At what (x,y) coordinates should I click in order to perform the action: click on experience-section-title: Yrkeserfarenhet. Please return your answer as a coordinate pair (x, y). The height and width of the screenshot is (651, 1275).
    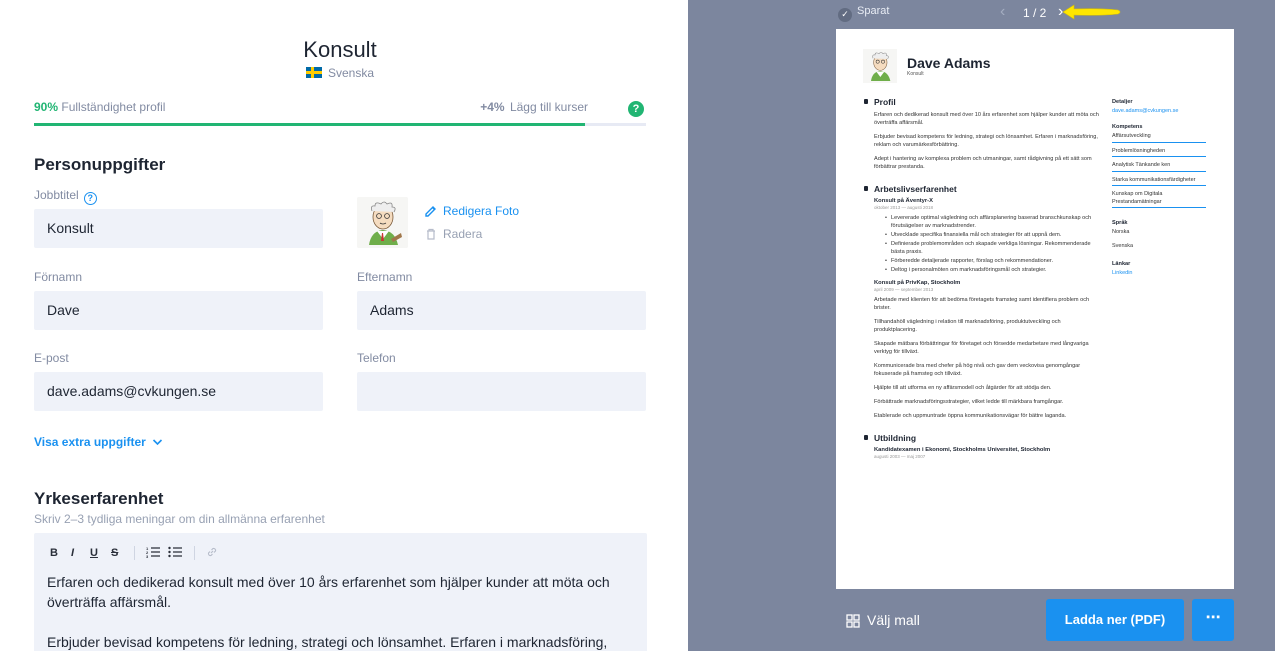
    Looking at the image, I should click on (99, 498).